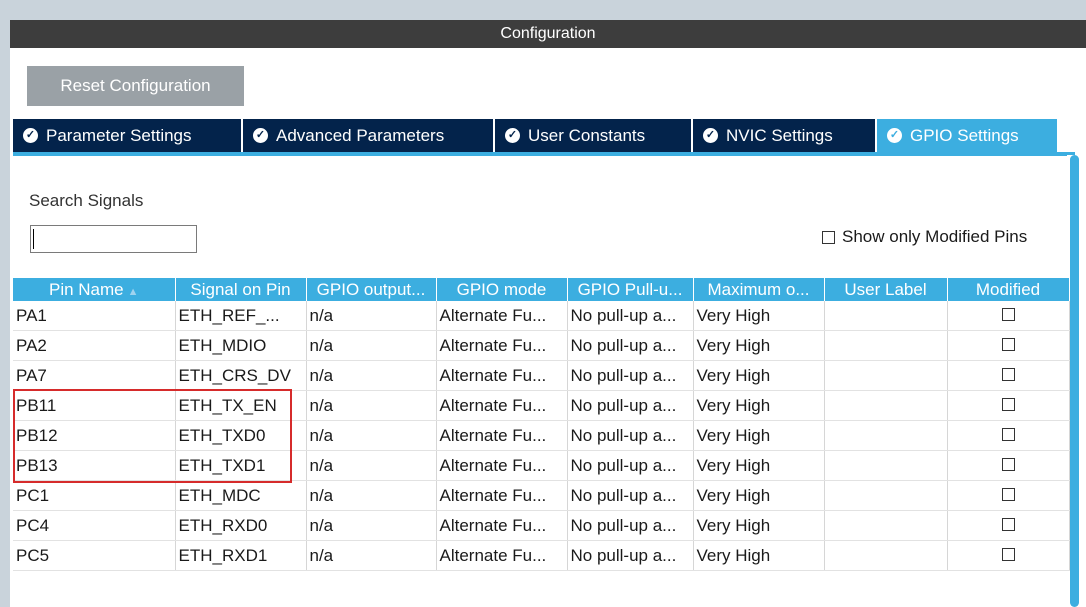 The image size is (1086, 607). What do you see at coordinates (241, 435) in the screenshot?
I see `signal-cell: ETH_TXD0` at bounding box center [241, 435].